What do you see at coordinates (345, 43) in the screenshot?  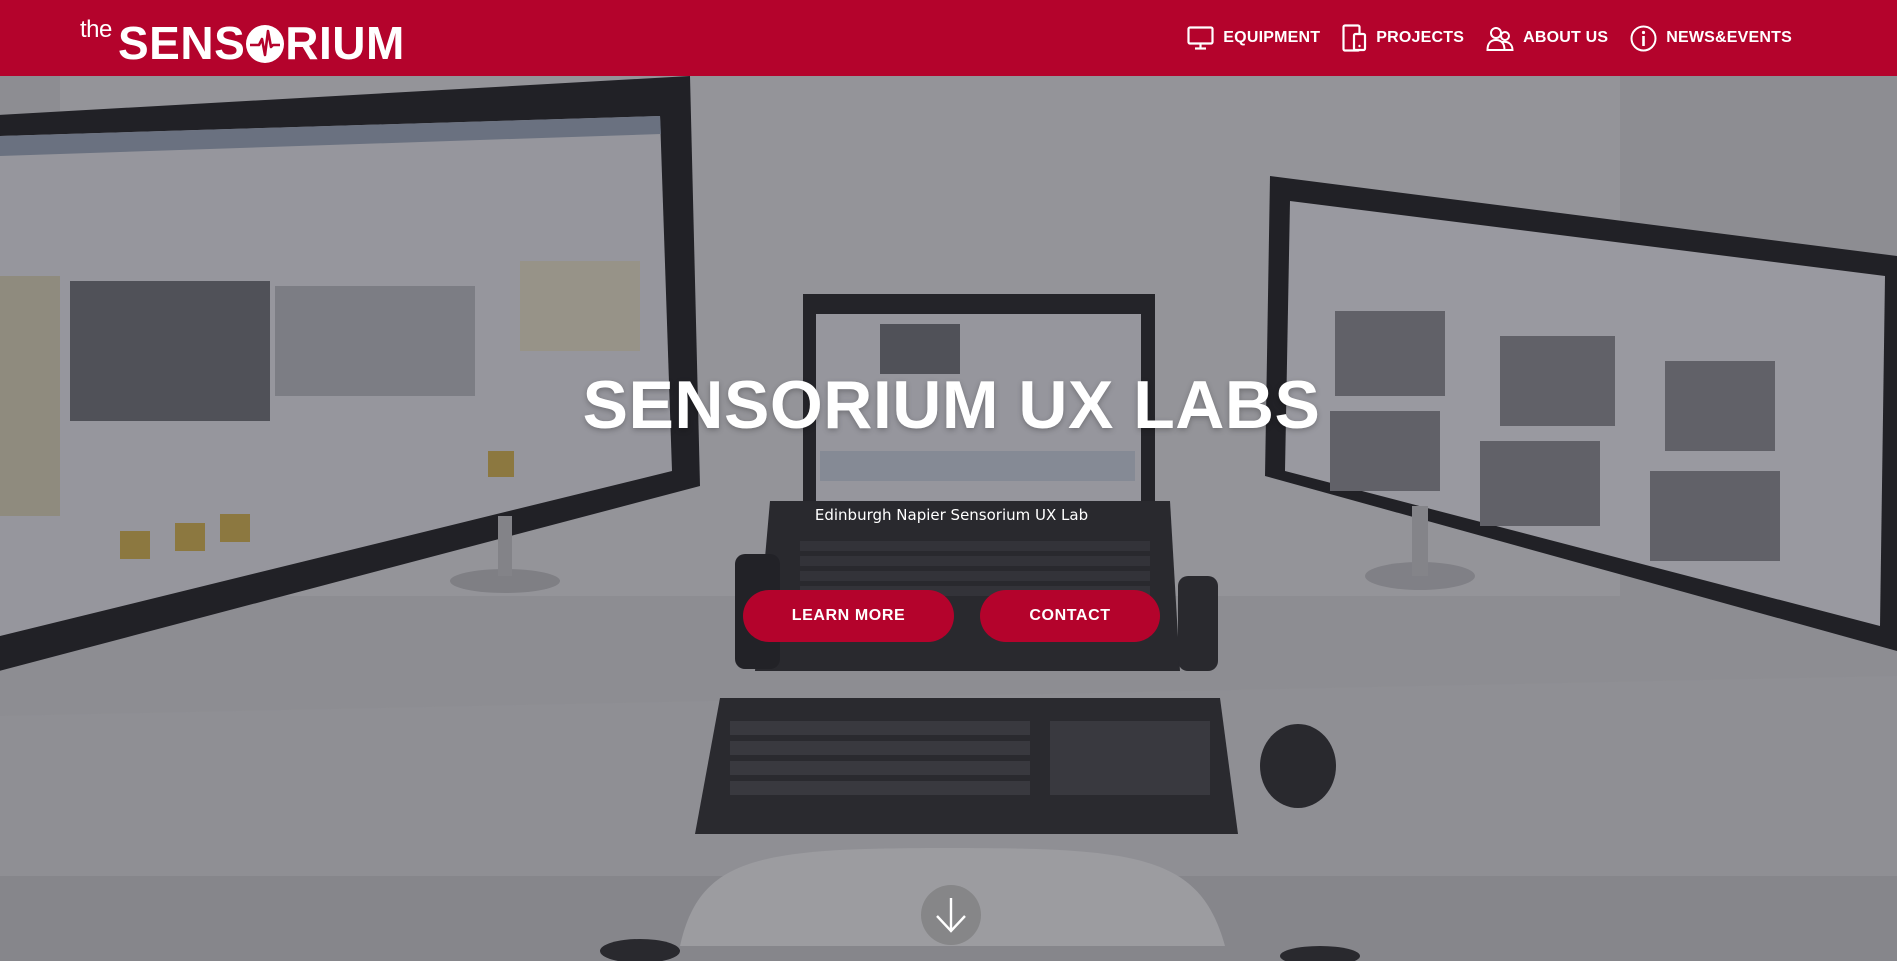 I see `logo-word-end: RIUM` at bounding box center [345, 43].